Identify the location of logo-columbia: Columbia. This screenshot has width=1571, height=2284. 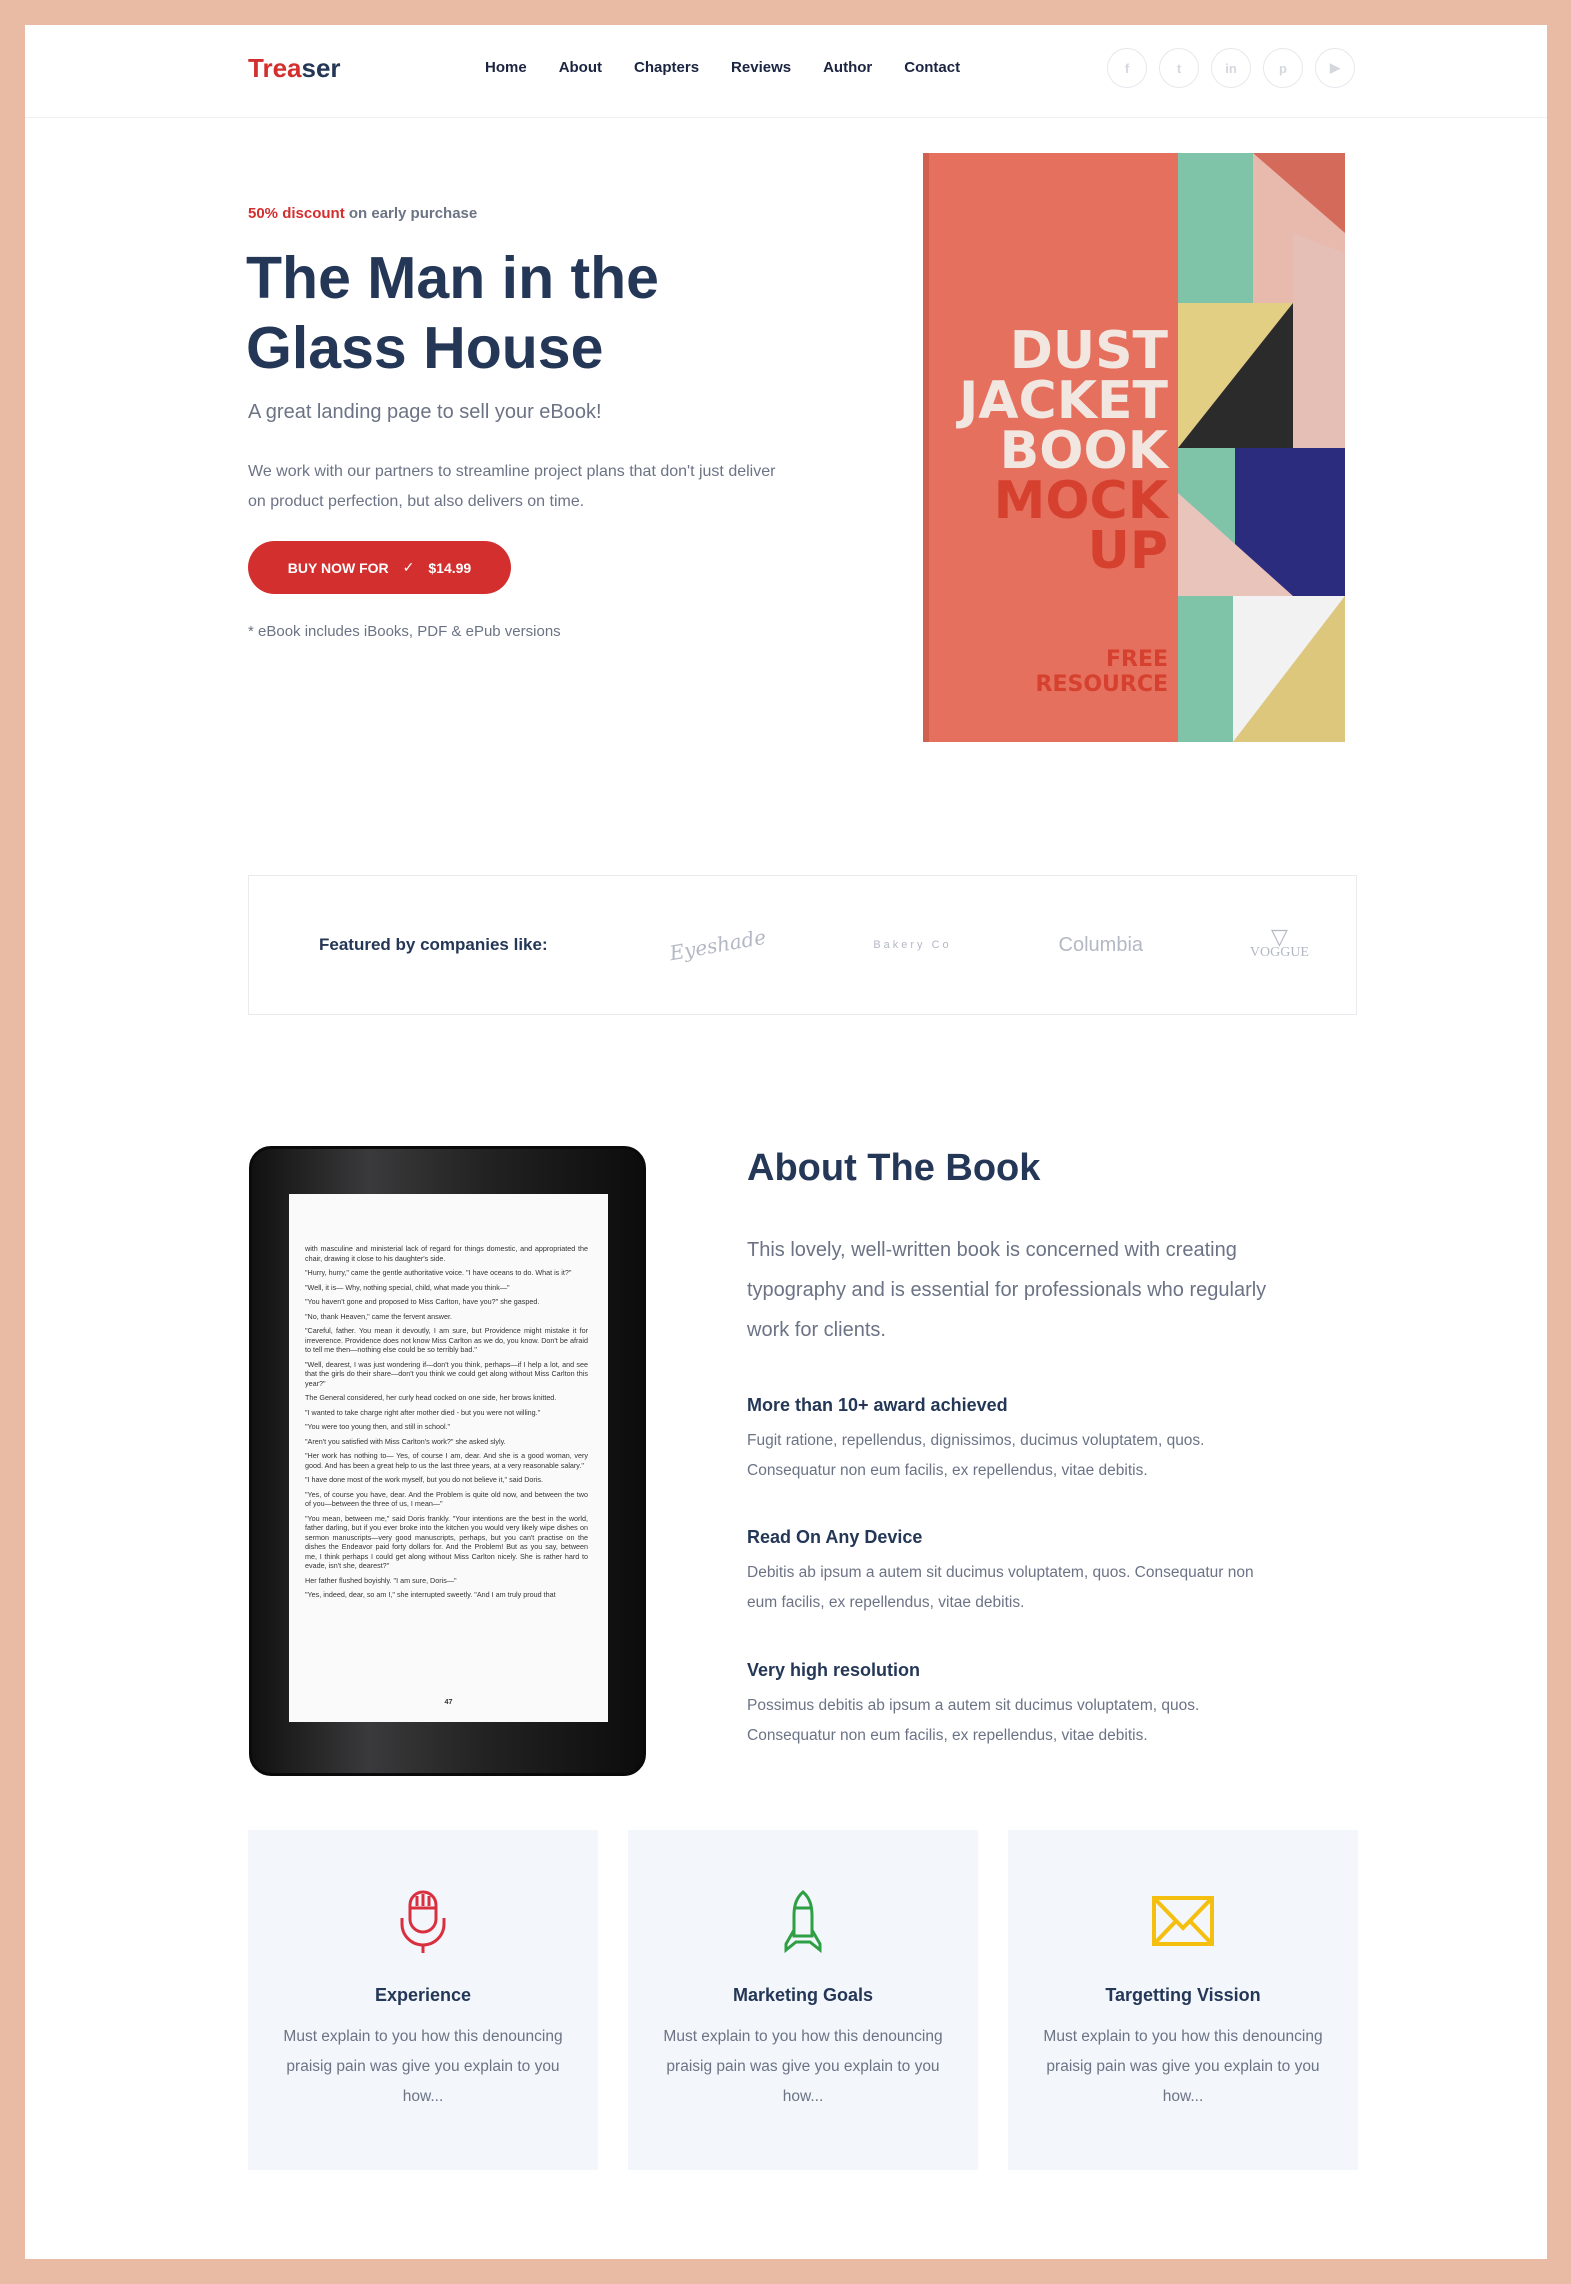
(1101, 944).